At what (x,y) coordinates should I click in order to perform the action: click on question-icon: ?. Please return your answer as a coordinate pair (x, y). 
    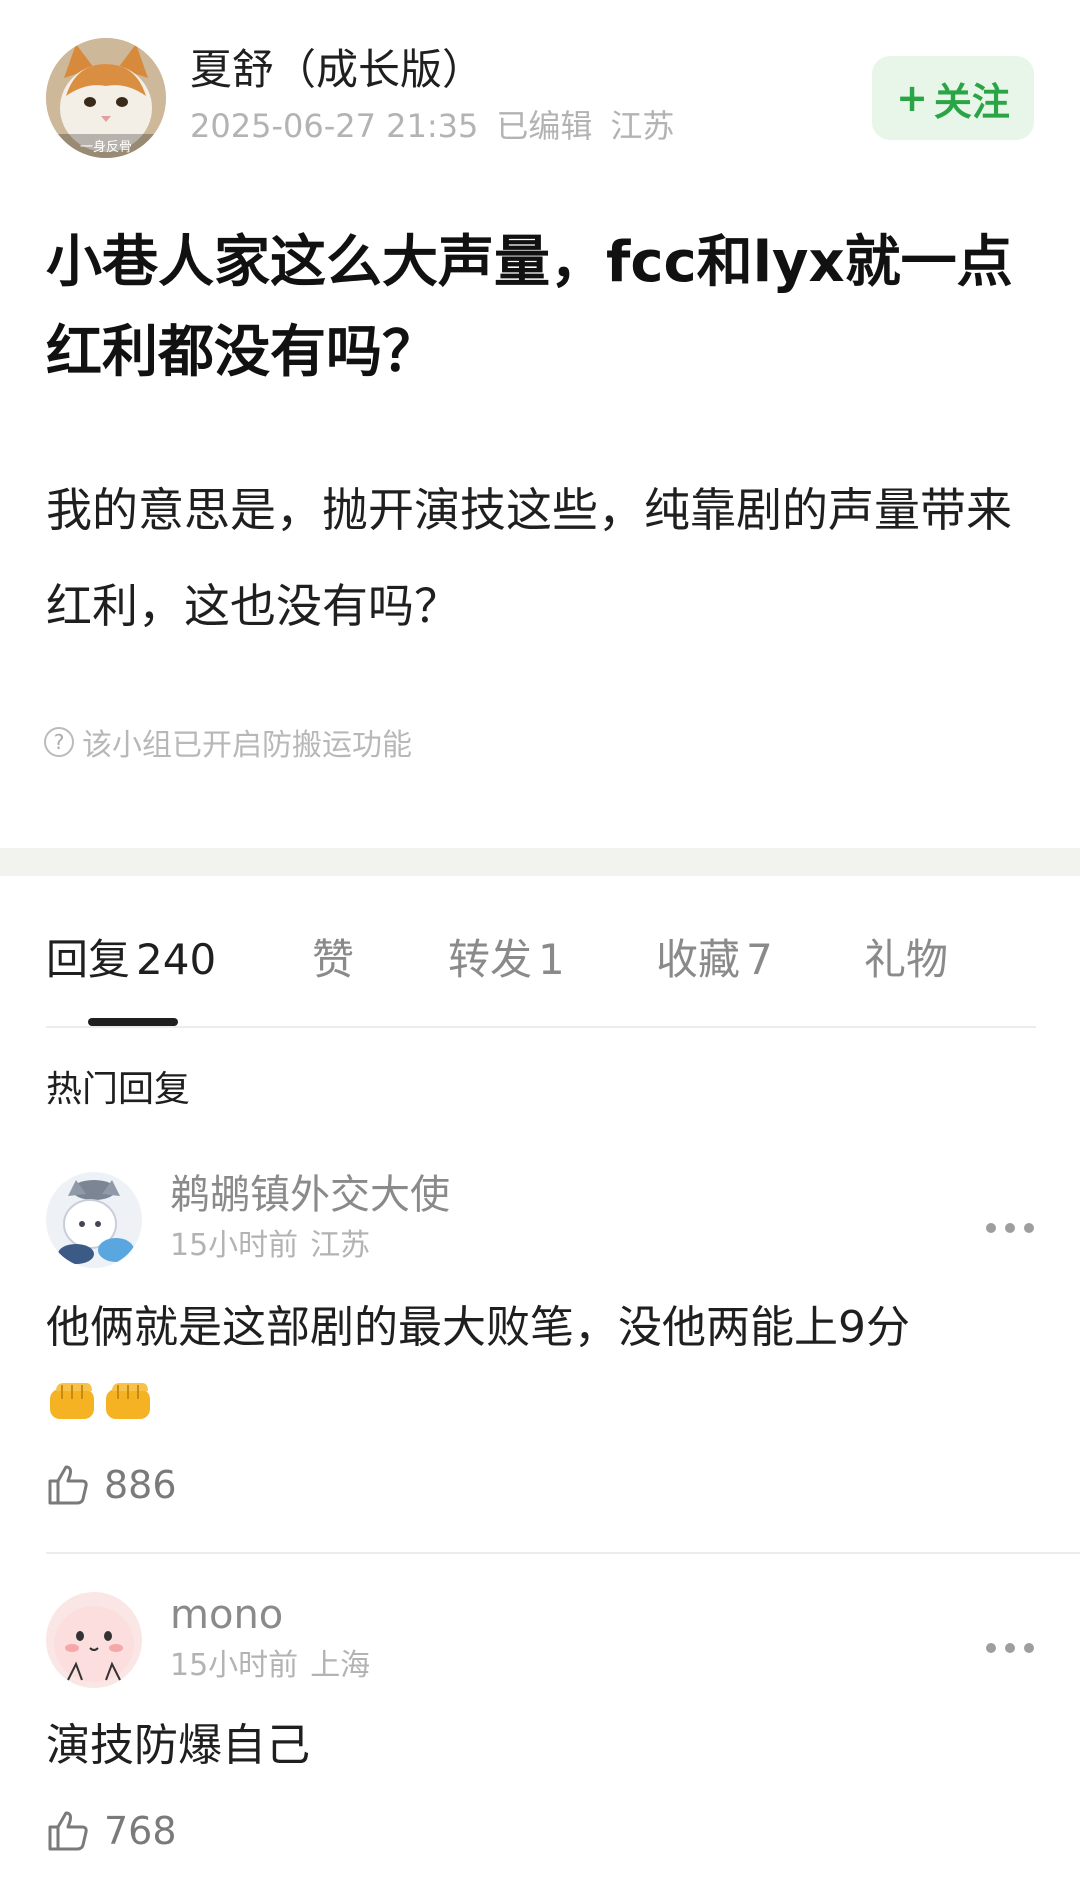
    Looking at the image, I should click on (59, 742).